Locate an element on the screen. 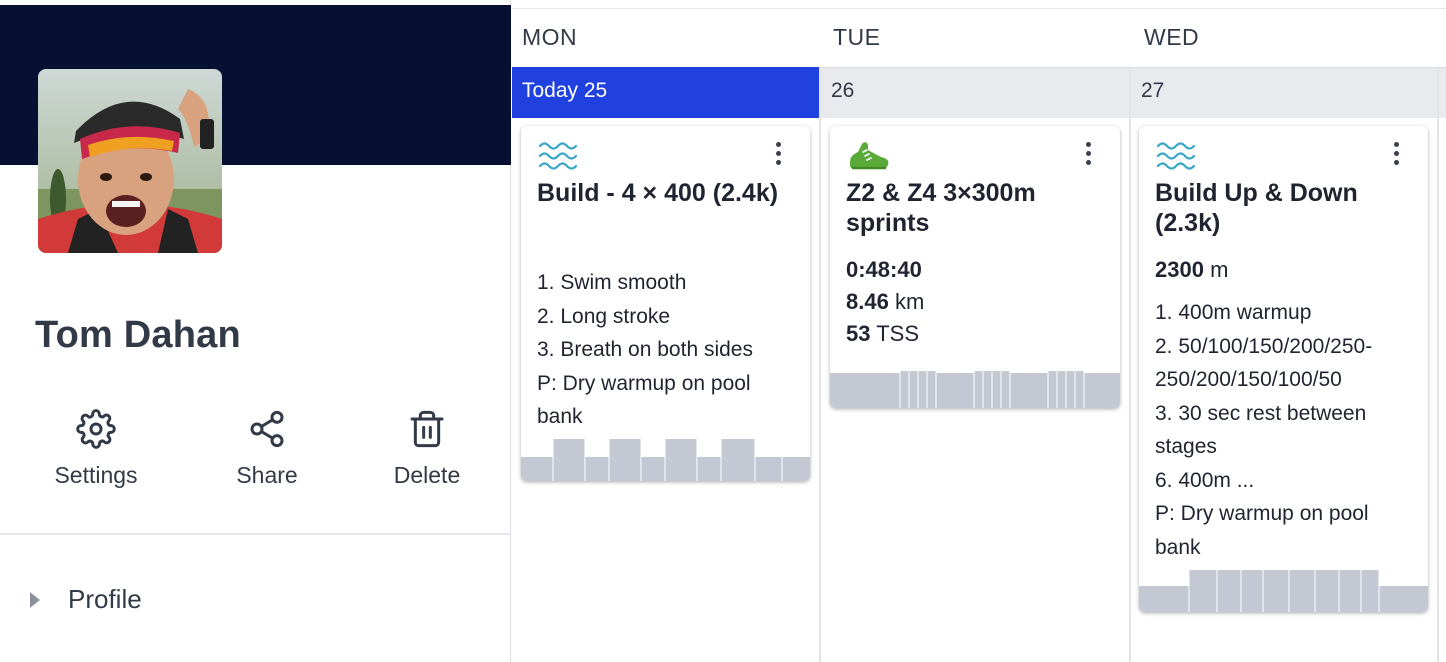 Image resolution: width=1446 pixels, height=662 pixels. description-line: 1. Swim smooth is located at coordinates (612, 282).